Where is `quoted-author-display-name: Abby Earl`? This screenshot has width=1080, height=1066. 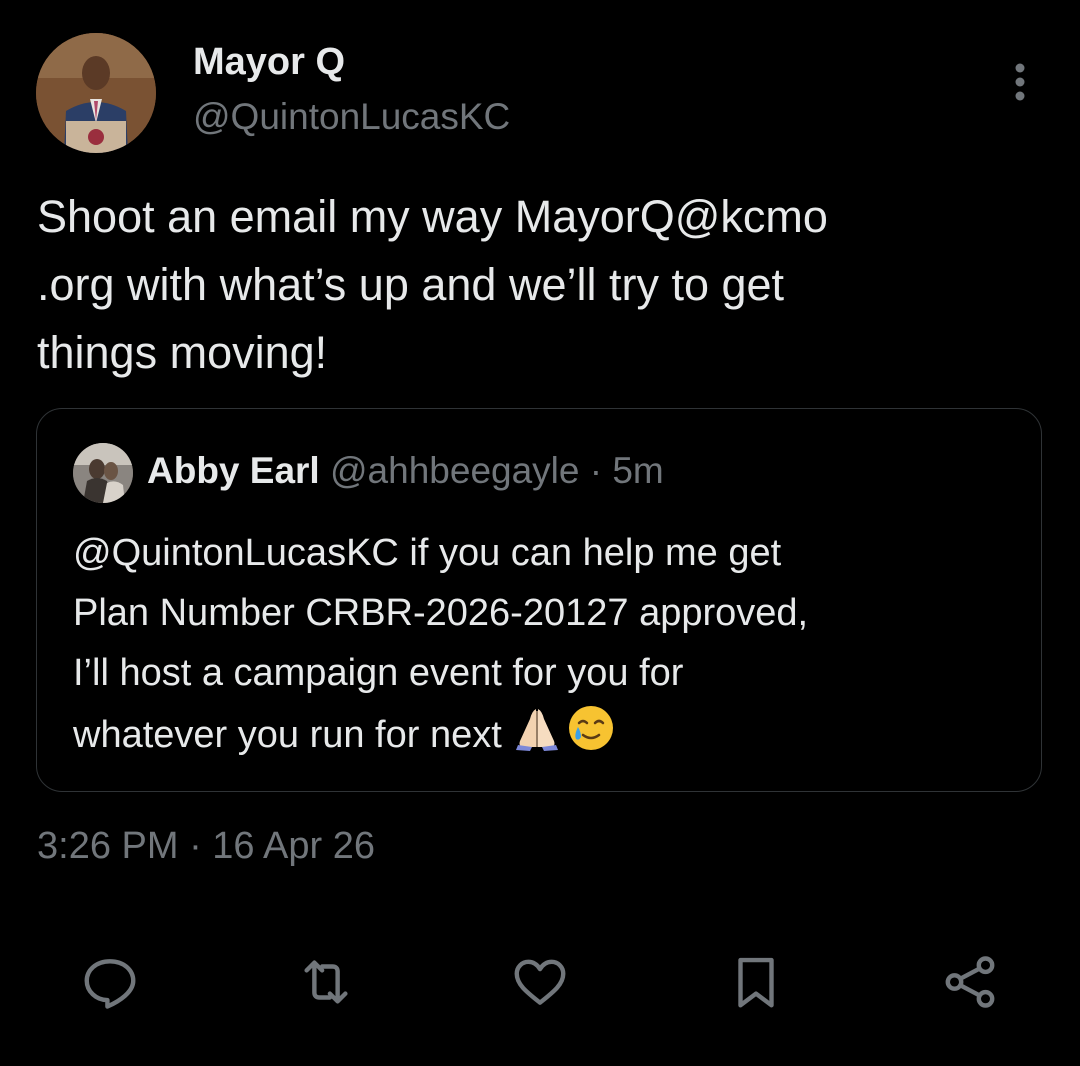 quoted-author-display-name: Abby Earl is located at coordinates (233, 470).